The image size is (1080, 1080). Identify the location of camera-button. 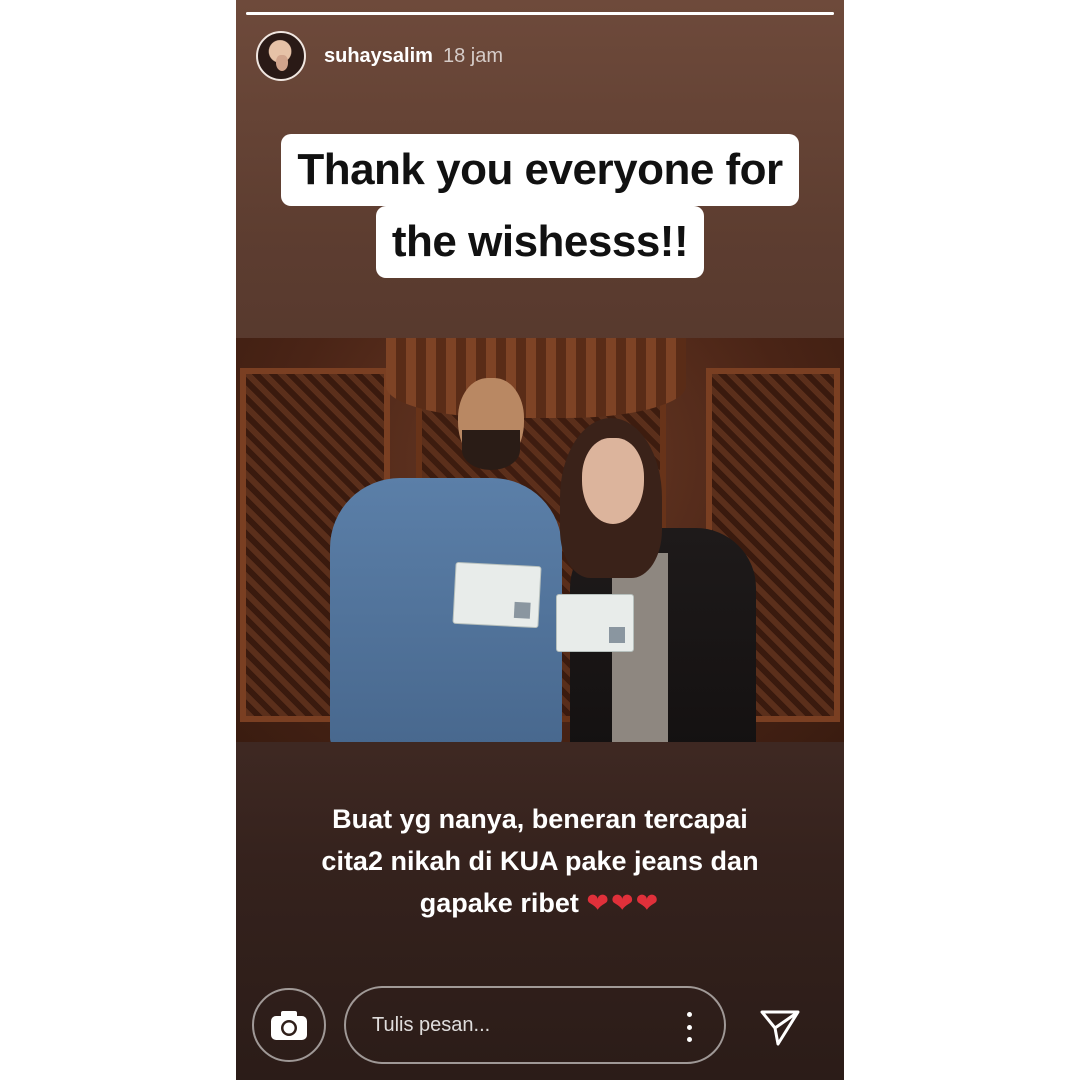
(289, 1025).